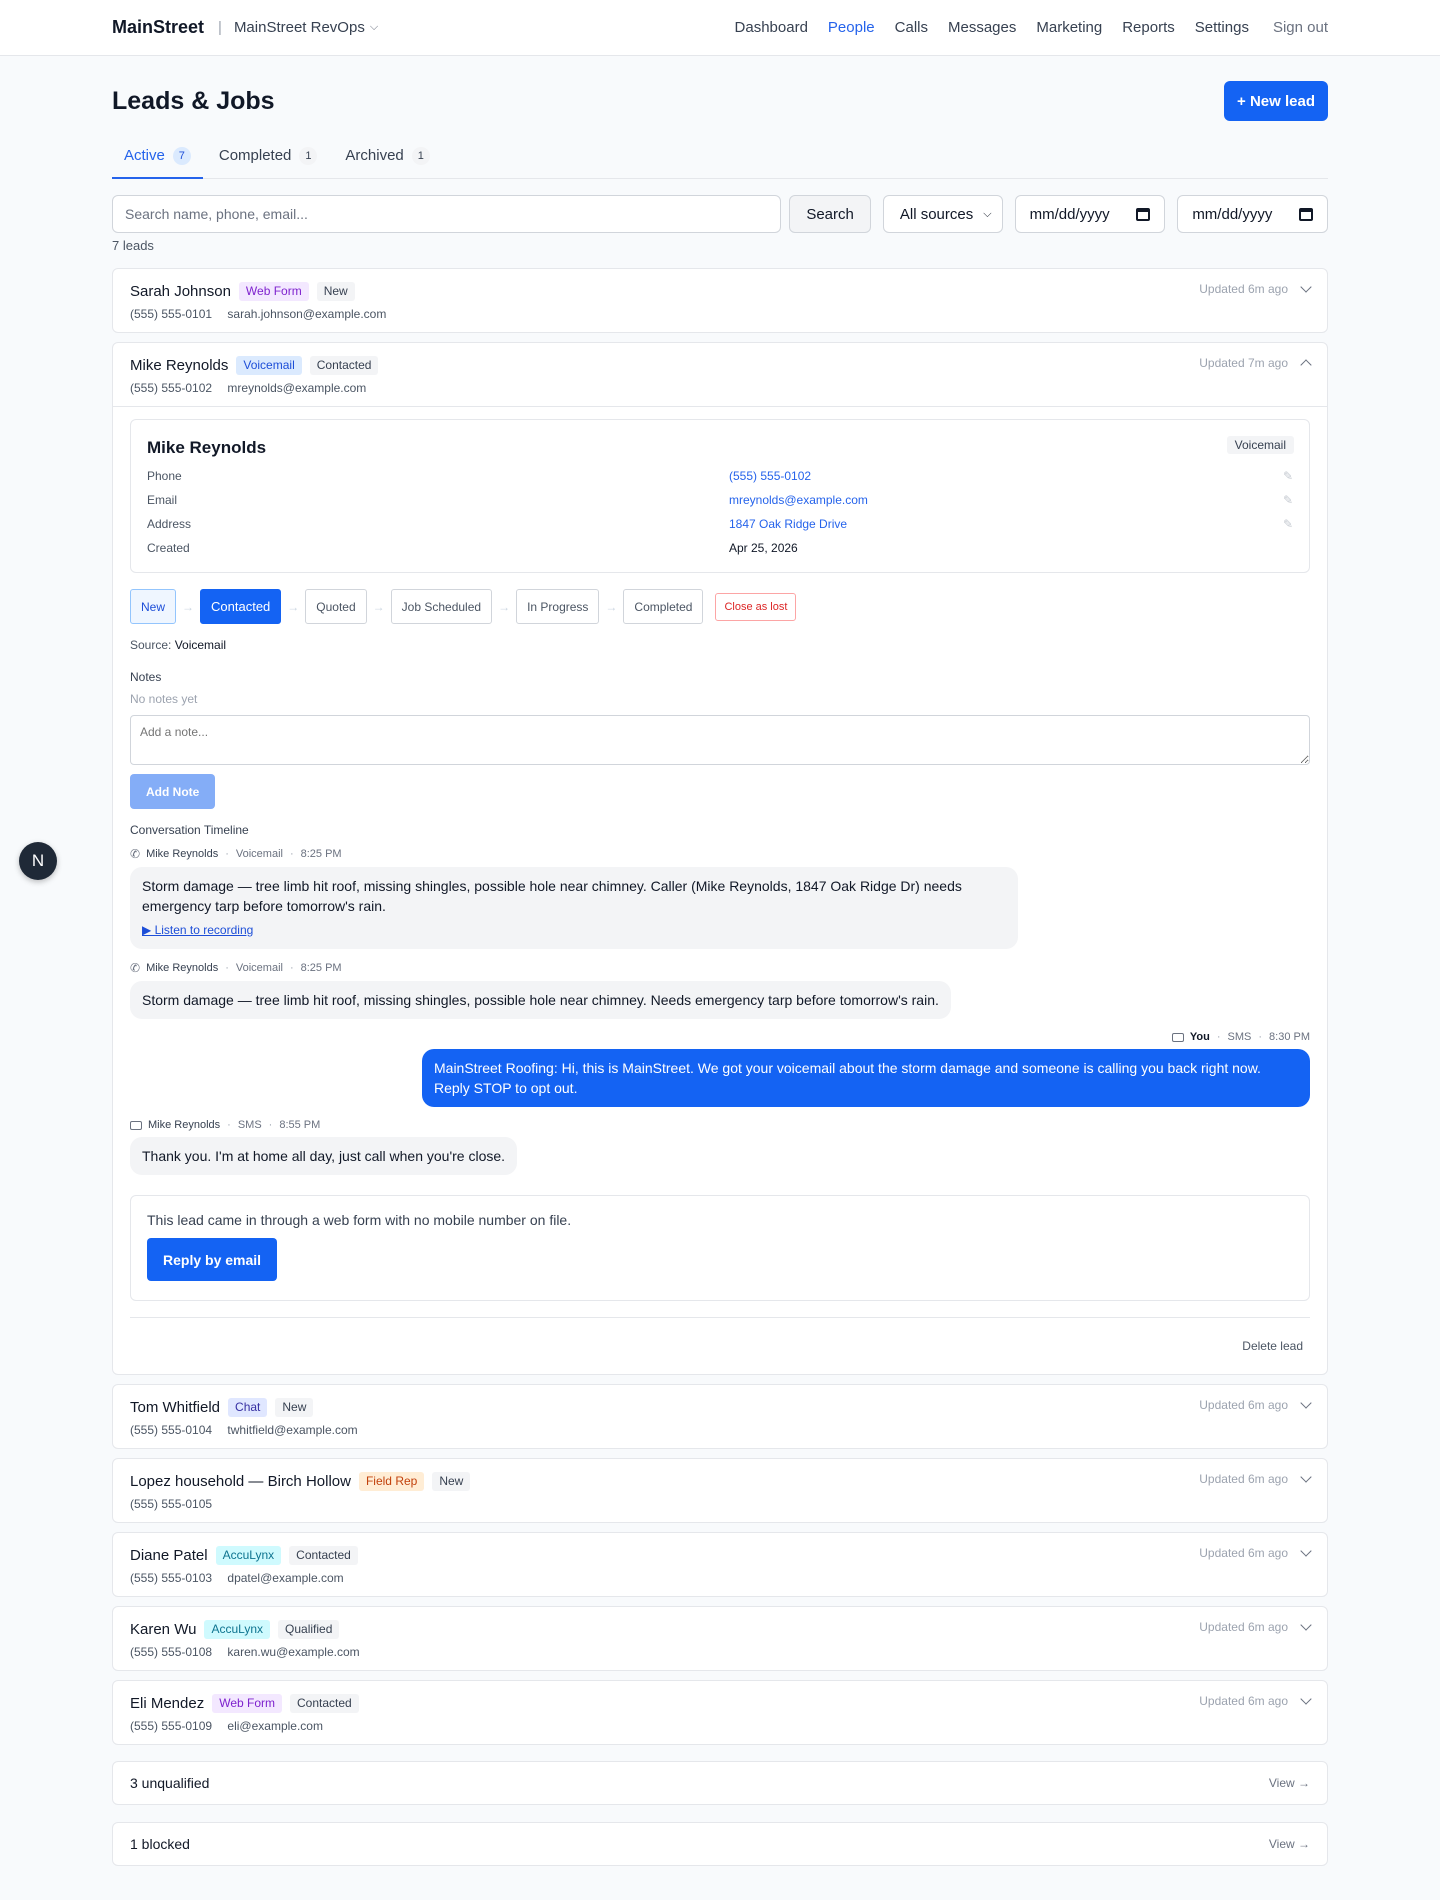 Image resolution: width=1440 pixels, height=1900 pixels. What do you see at coordinates (441, 606) in the screenshot?
I see `stage-job-scheduled: Job Scheduled` at bounding box center [441, 606].